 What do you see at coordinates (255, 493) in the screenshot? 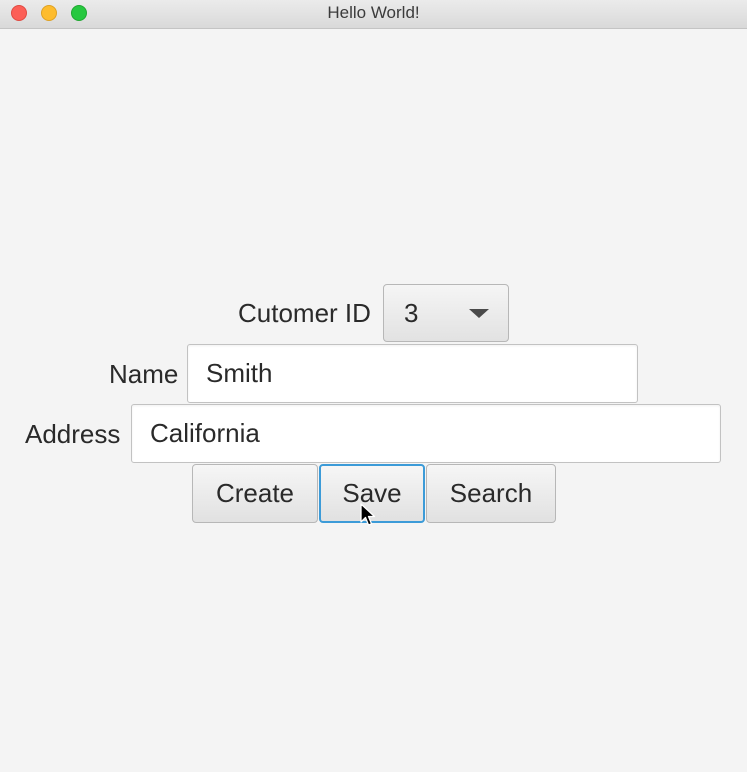
I see `create-button: Create` at bounding box center [255, 493].